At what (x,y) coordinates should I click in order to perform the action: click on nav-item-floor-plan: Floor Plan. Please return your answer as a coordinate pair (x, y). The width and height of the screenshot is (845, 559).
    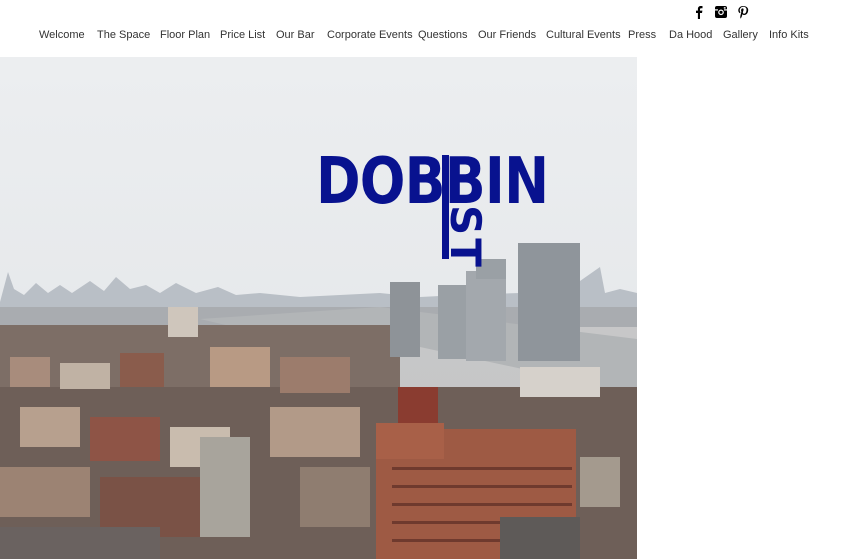
    Looking at the image, I should click on (185, 35).